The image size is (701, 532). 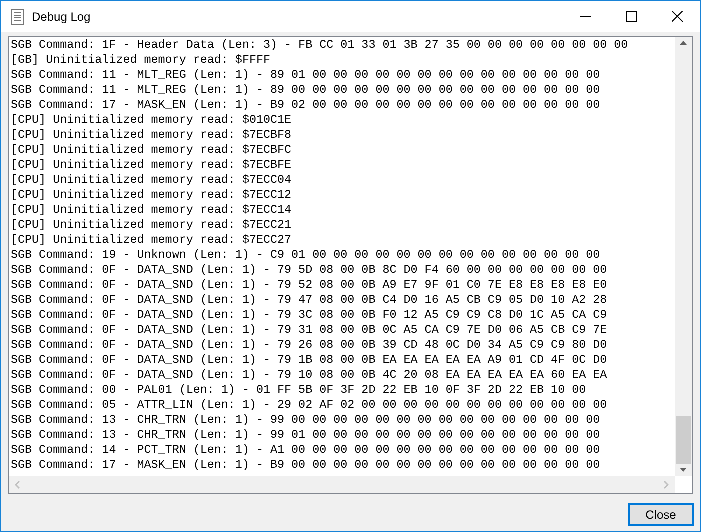 I want to click on log-line: [CPU] Uninitialized memory read: $7ECC12, so click(x=151, y=195).